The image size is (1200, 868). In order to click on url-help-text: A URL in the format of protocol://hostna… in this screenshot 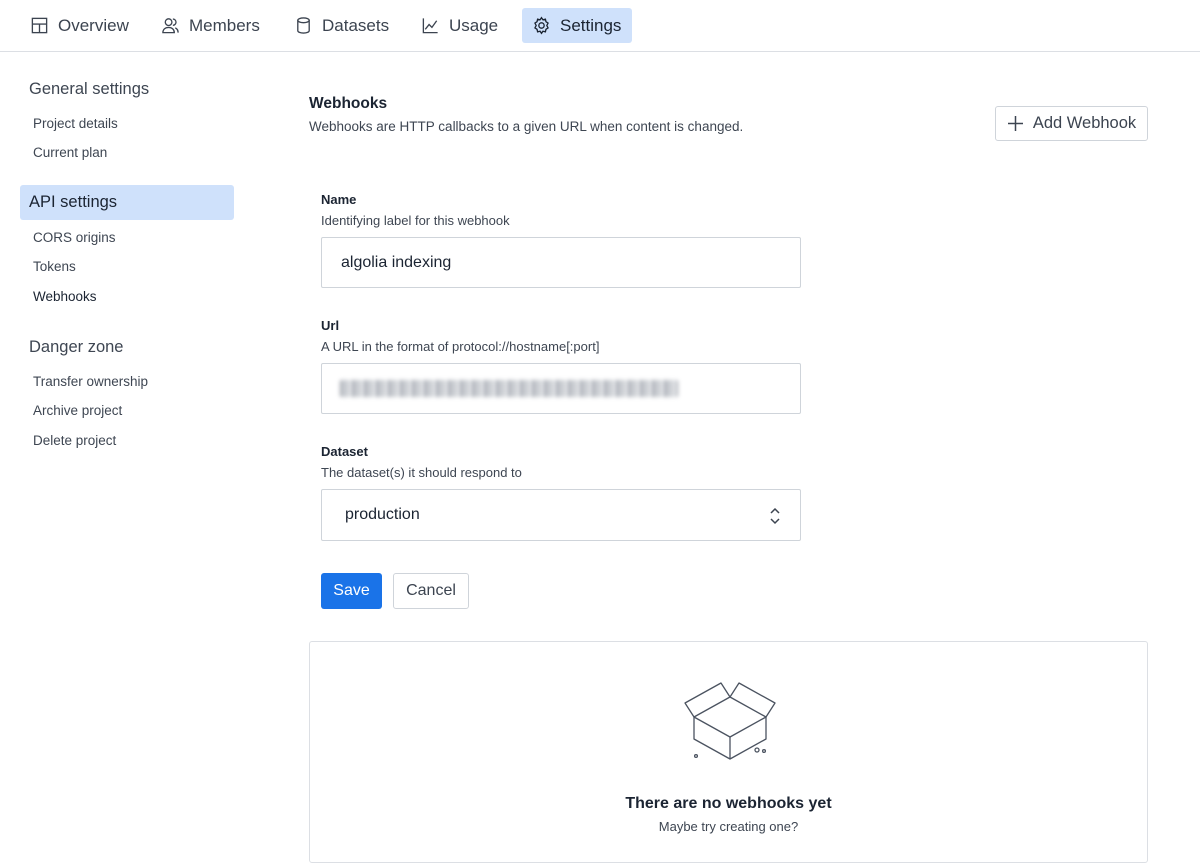, I will do `click(460, 346)`.